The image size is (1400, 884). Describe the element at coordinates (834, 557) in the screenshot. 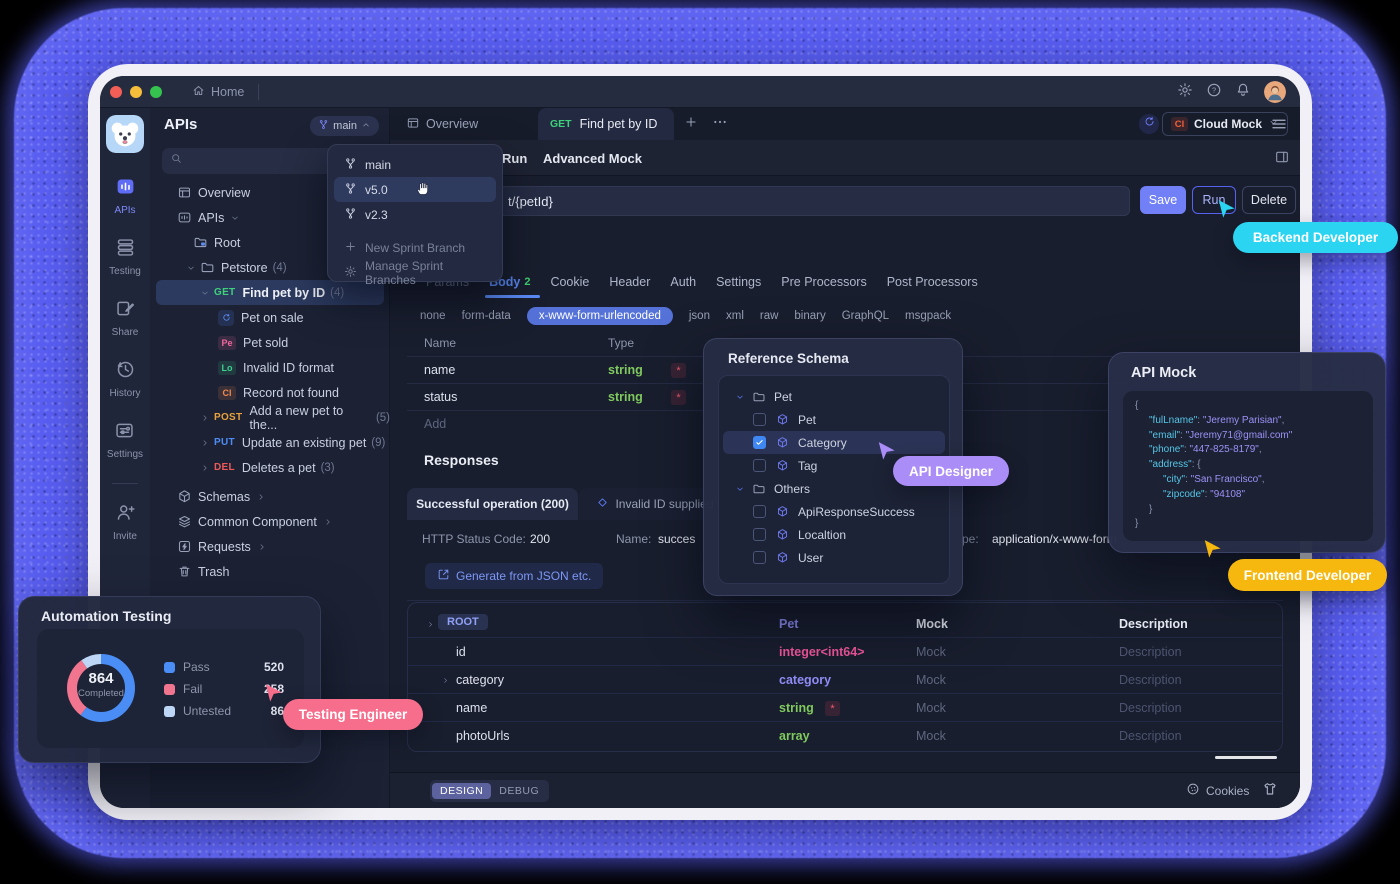

I see `ref-item-user: User` at that location.